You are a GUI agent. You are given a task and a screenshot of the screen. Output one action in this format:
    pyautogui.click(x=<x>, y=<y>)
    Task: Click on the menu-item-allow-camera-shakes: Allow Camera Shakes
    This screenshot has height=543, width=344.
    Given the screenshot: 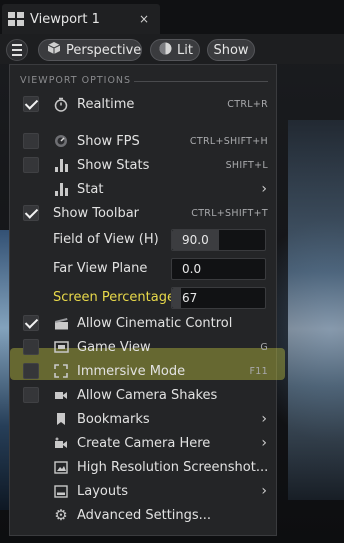 What is the action you would take?
    pyautogui.click(x=143, y=396)
    